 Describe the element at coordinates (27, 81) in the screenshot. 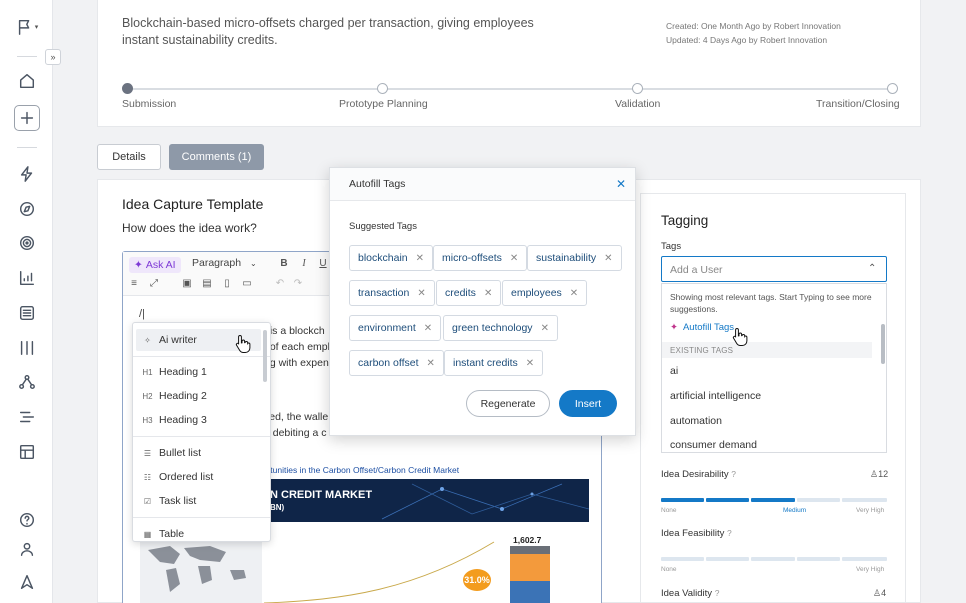

I see `home-icon` at that location.